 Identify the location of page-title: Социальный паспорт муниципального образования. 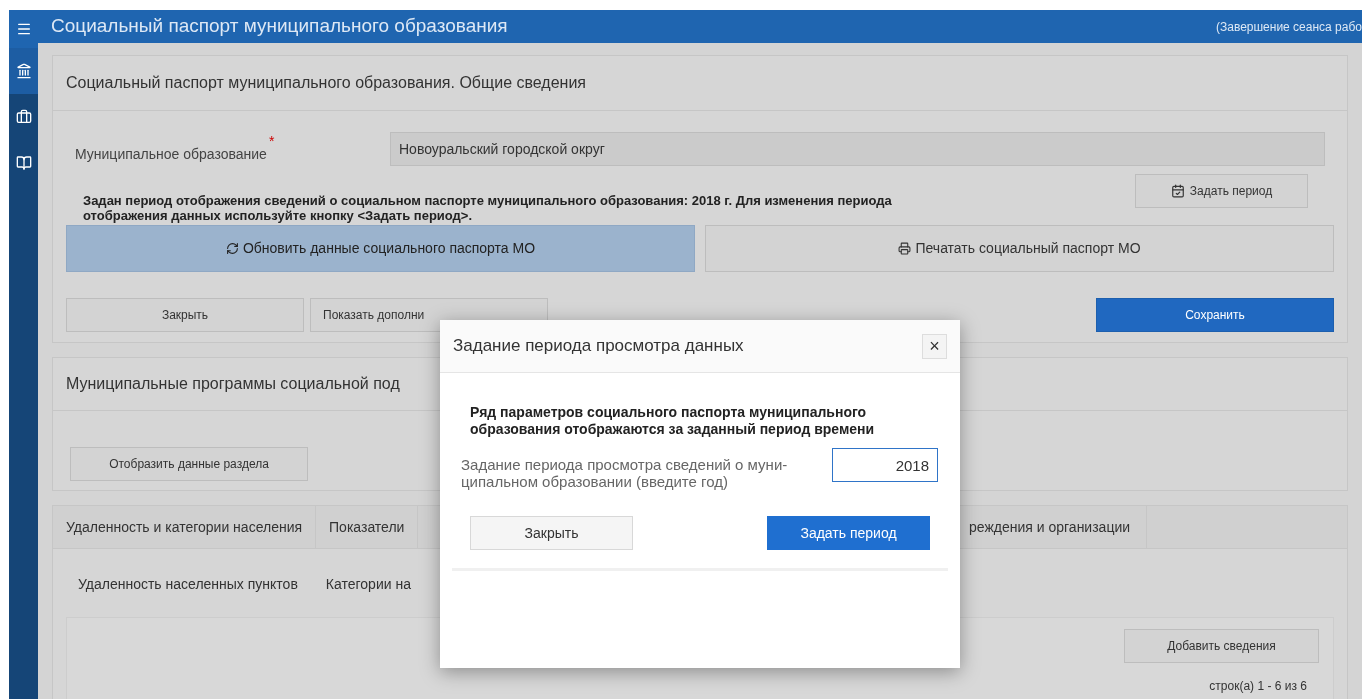
(279, 26).